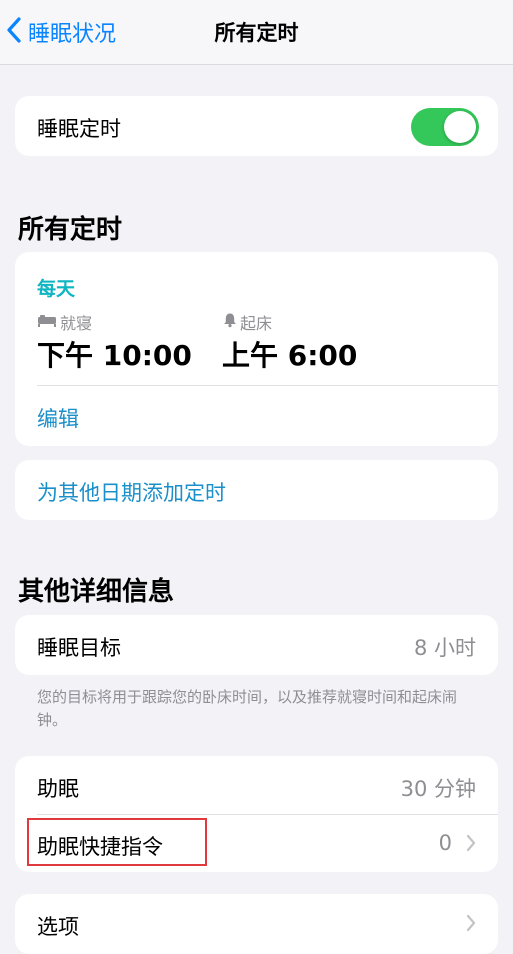 The image size is (513, 954). What do you see at coordinates (256, 785) in the screenshot?
I see `wind-down-row: 助眠 30 分钟` at bounding box center [256, 785].